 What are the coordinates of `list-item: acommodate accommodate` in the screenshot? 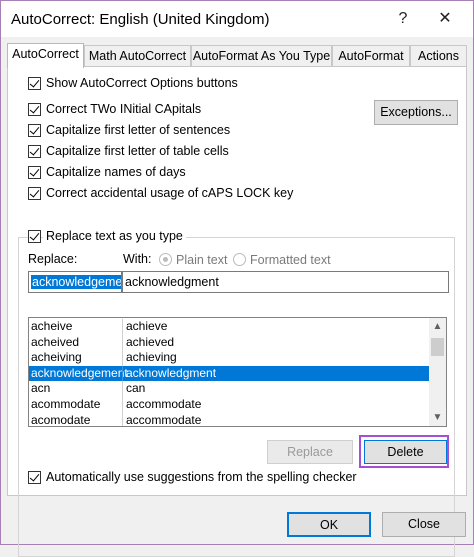 It's located at (229, 405).